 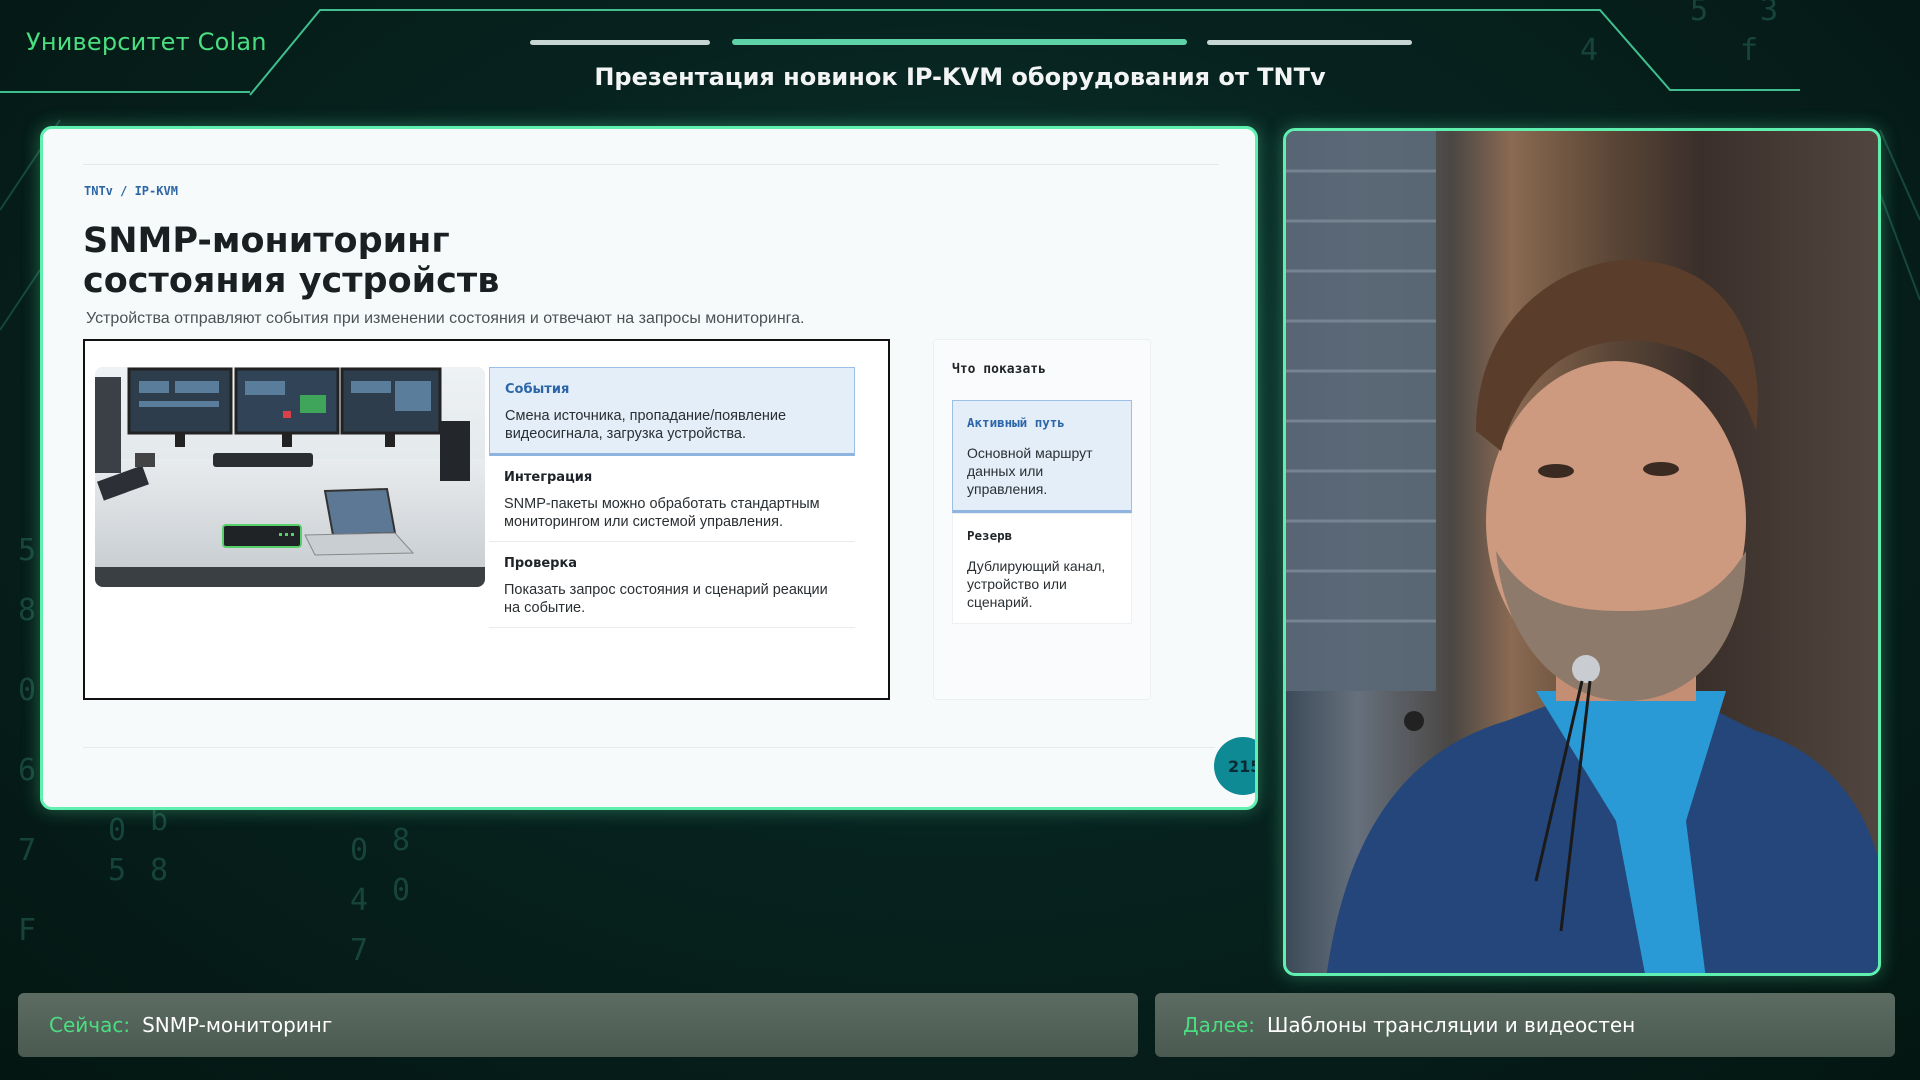 What do you see at coordinates (620, 42) in the screenshot?
I see `header-bar-left` at bounding box center [620, 42].